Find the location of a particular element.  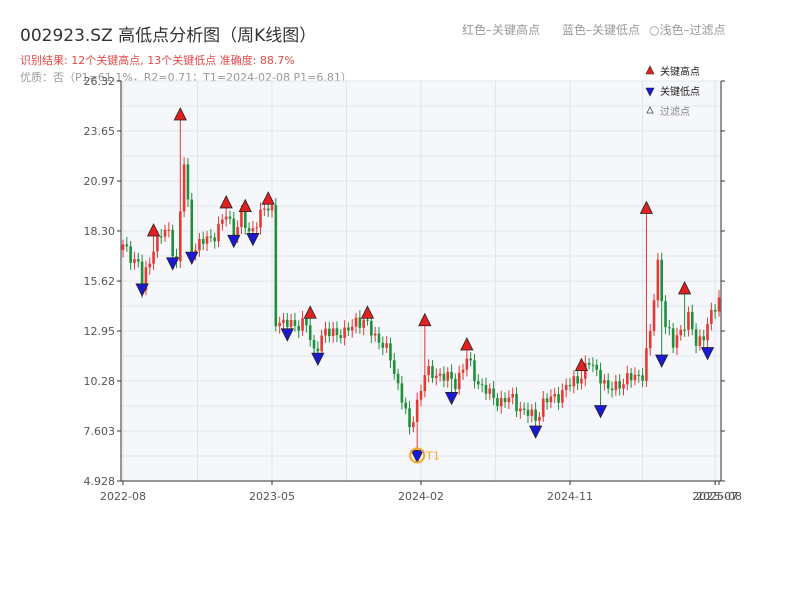

x-tick-label: 2024-11 is located at coordinates (570, 496).